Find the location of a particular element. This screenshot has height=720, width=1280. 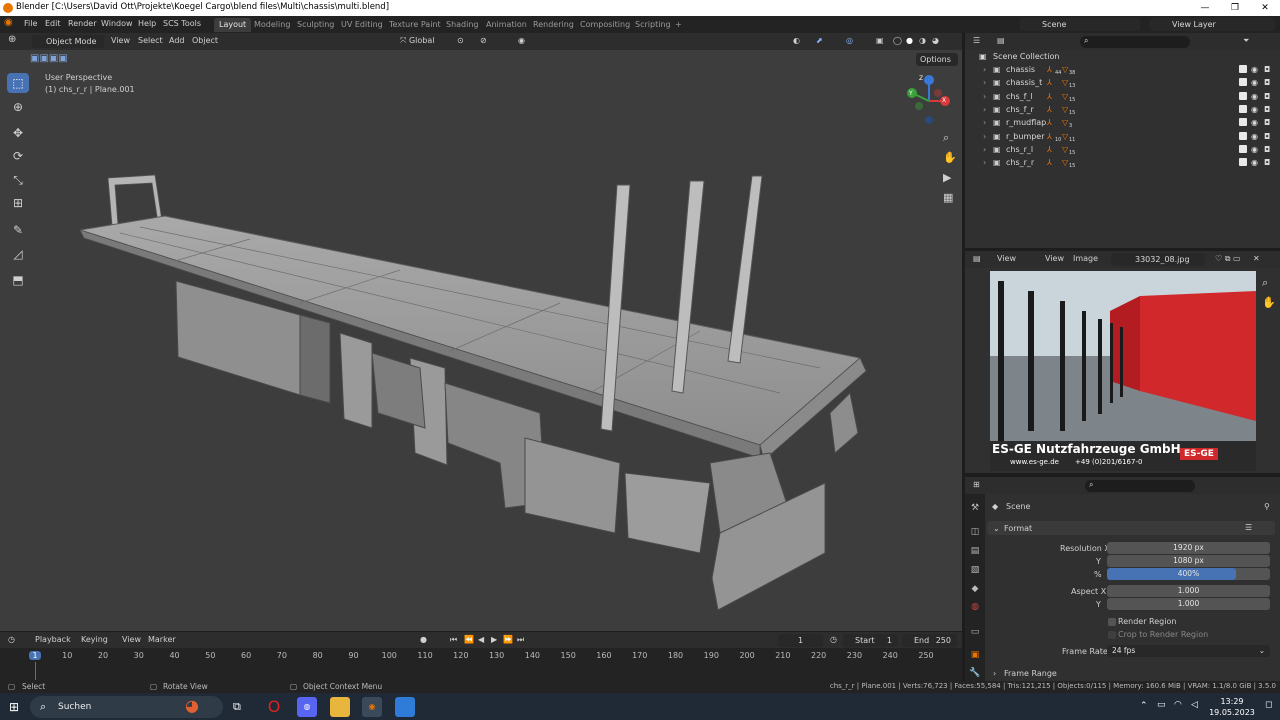

prev-keyframe-icon: ⏪ is located at coordinates (469, 639).